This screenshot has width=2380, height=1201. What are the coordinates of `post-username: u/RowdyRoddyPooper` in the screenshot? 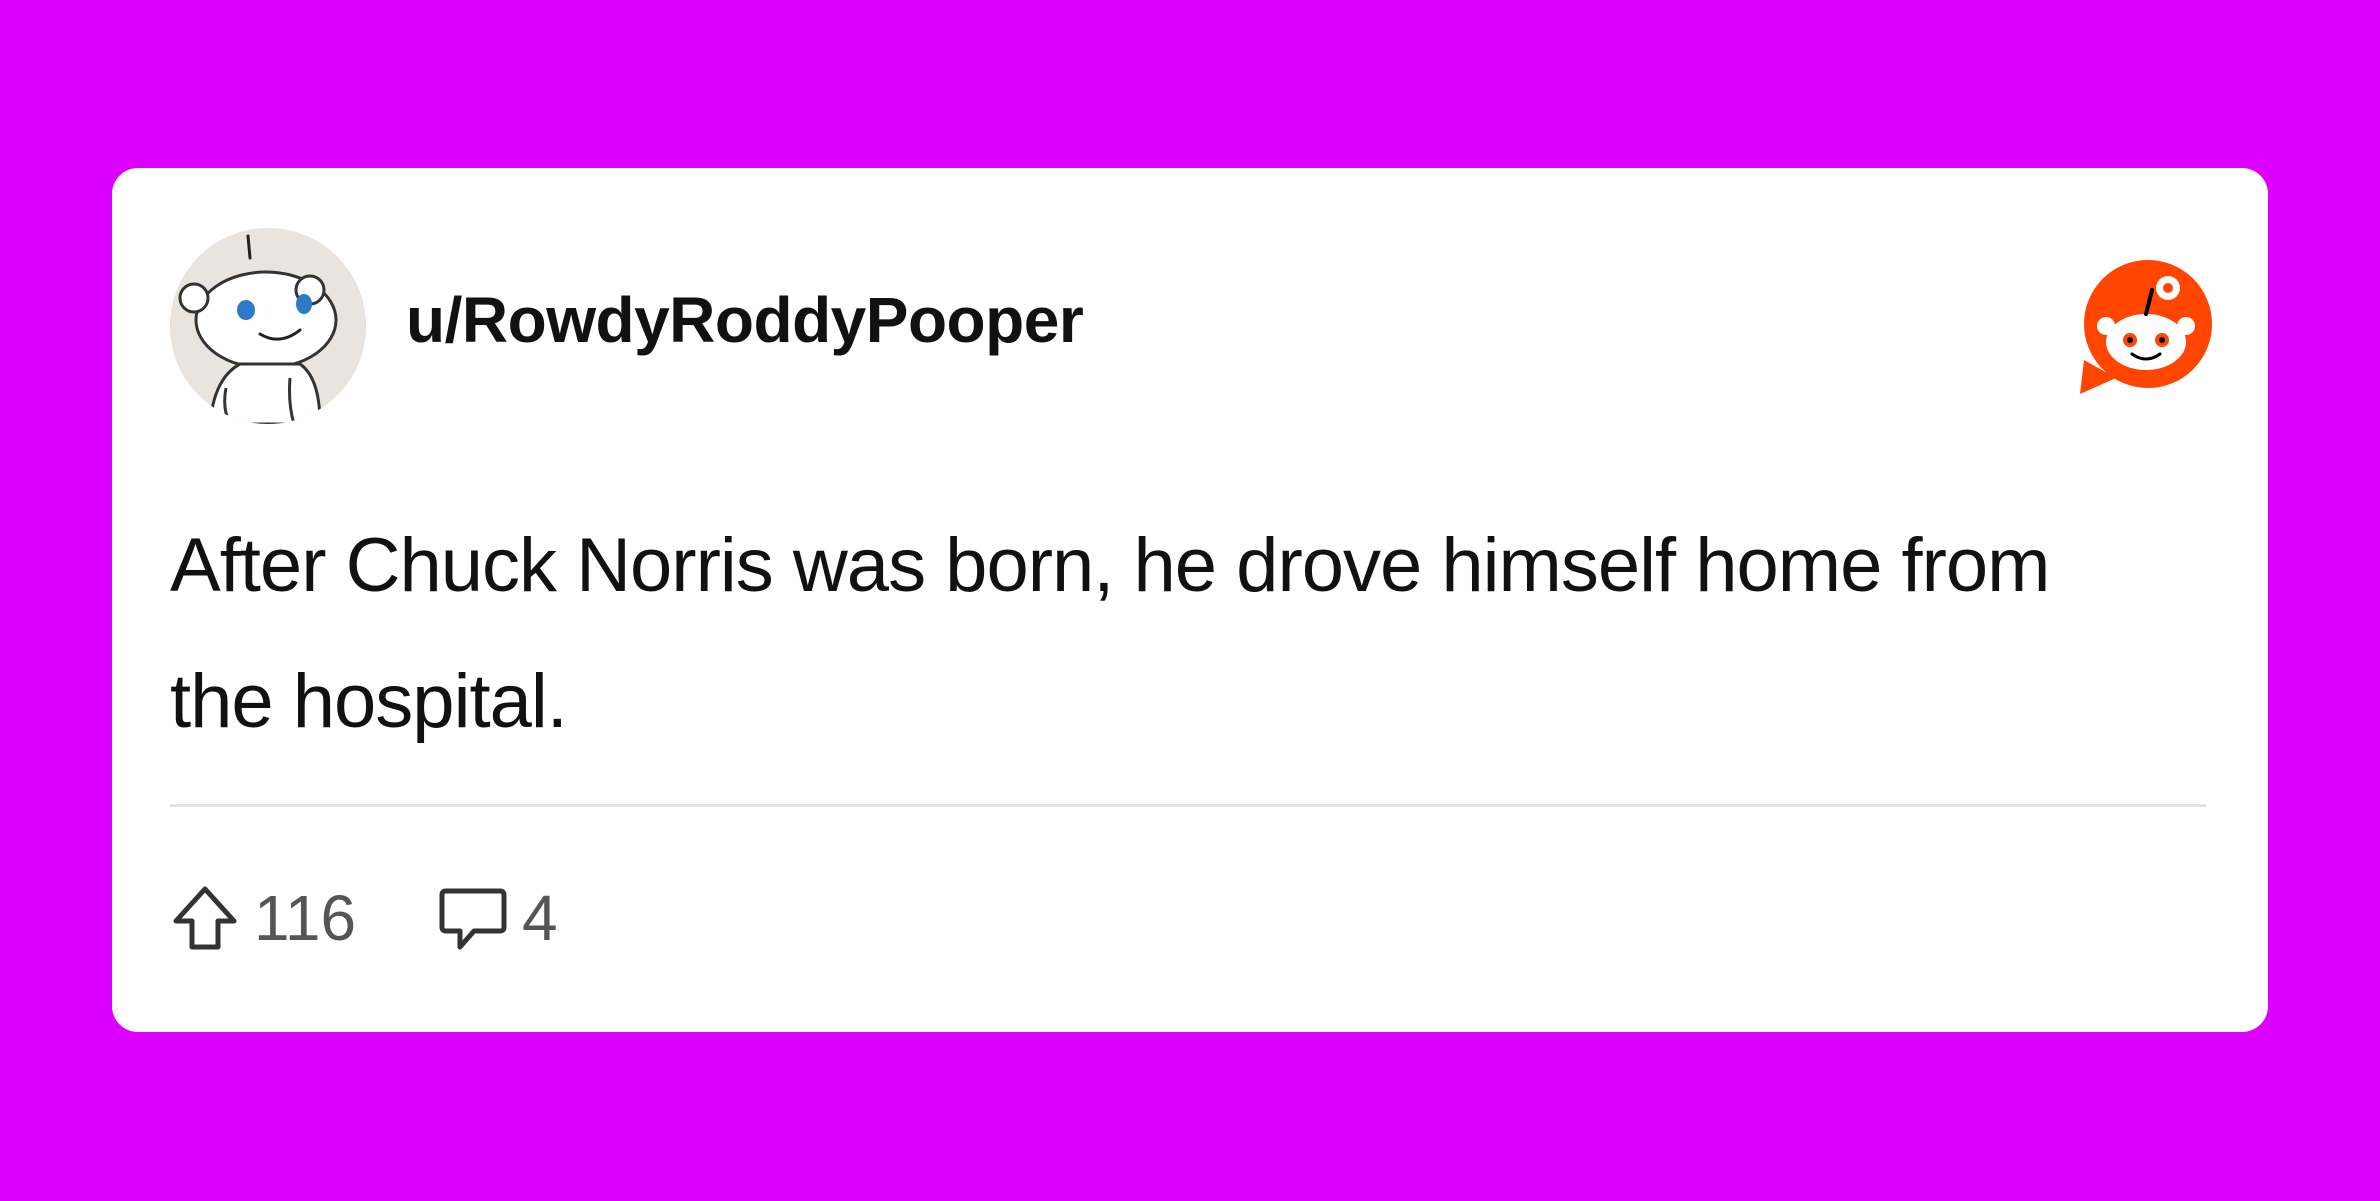 It's located at (745, 320).